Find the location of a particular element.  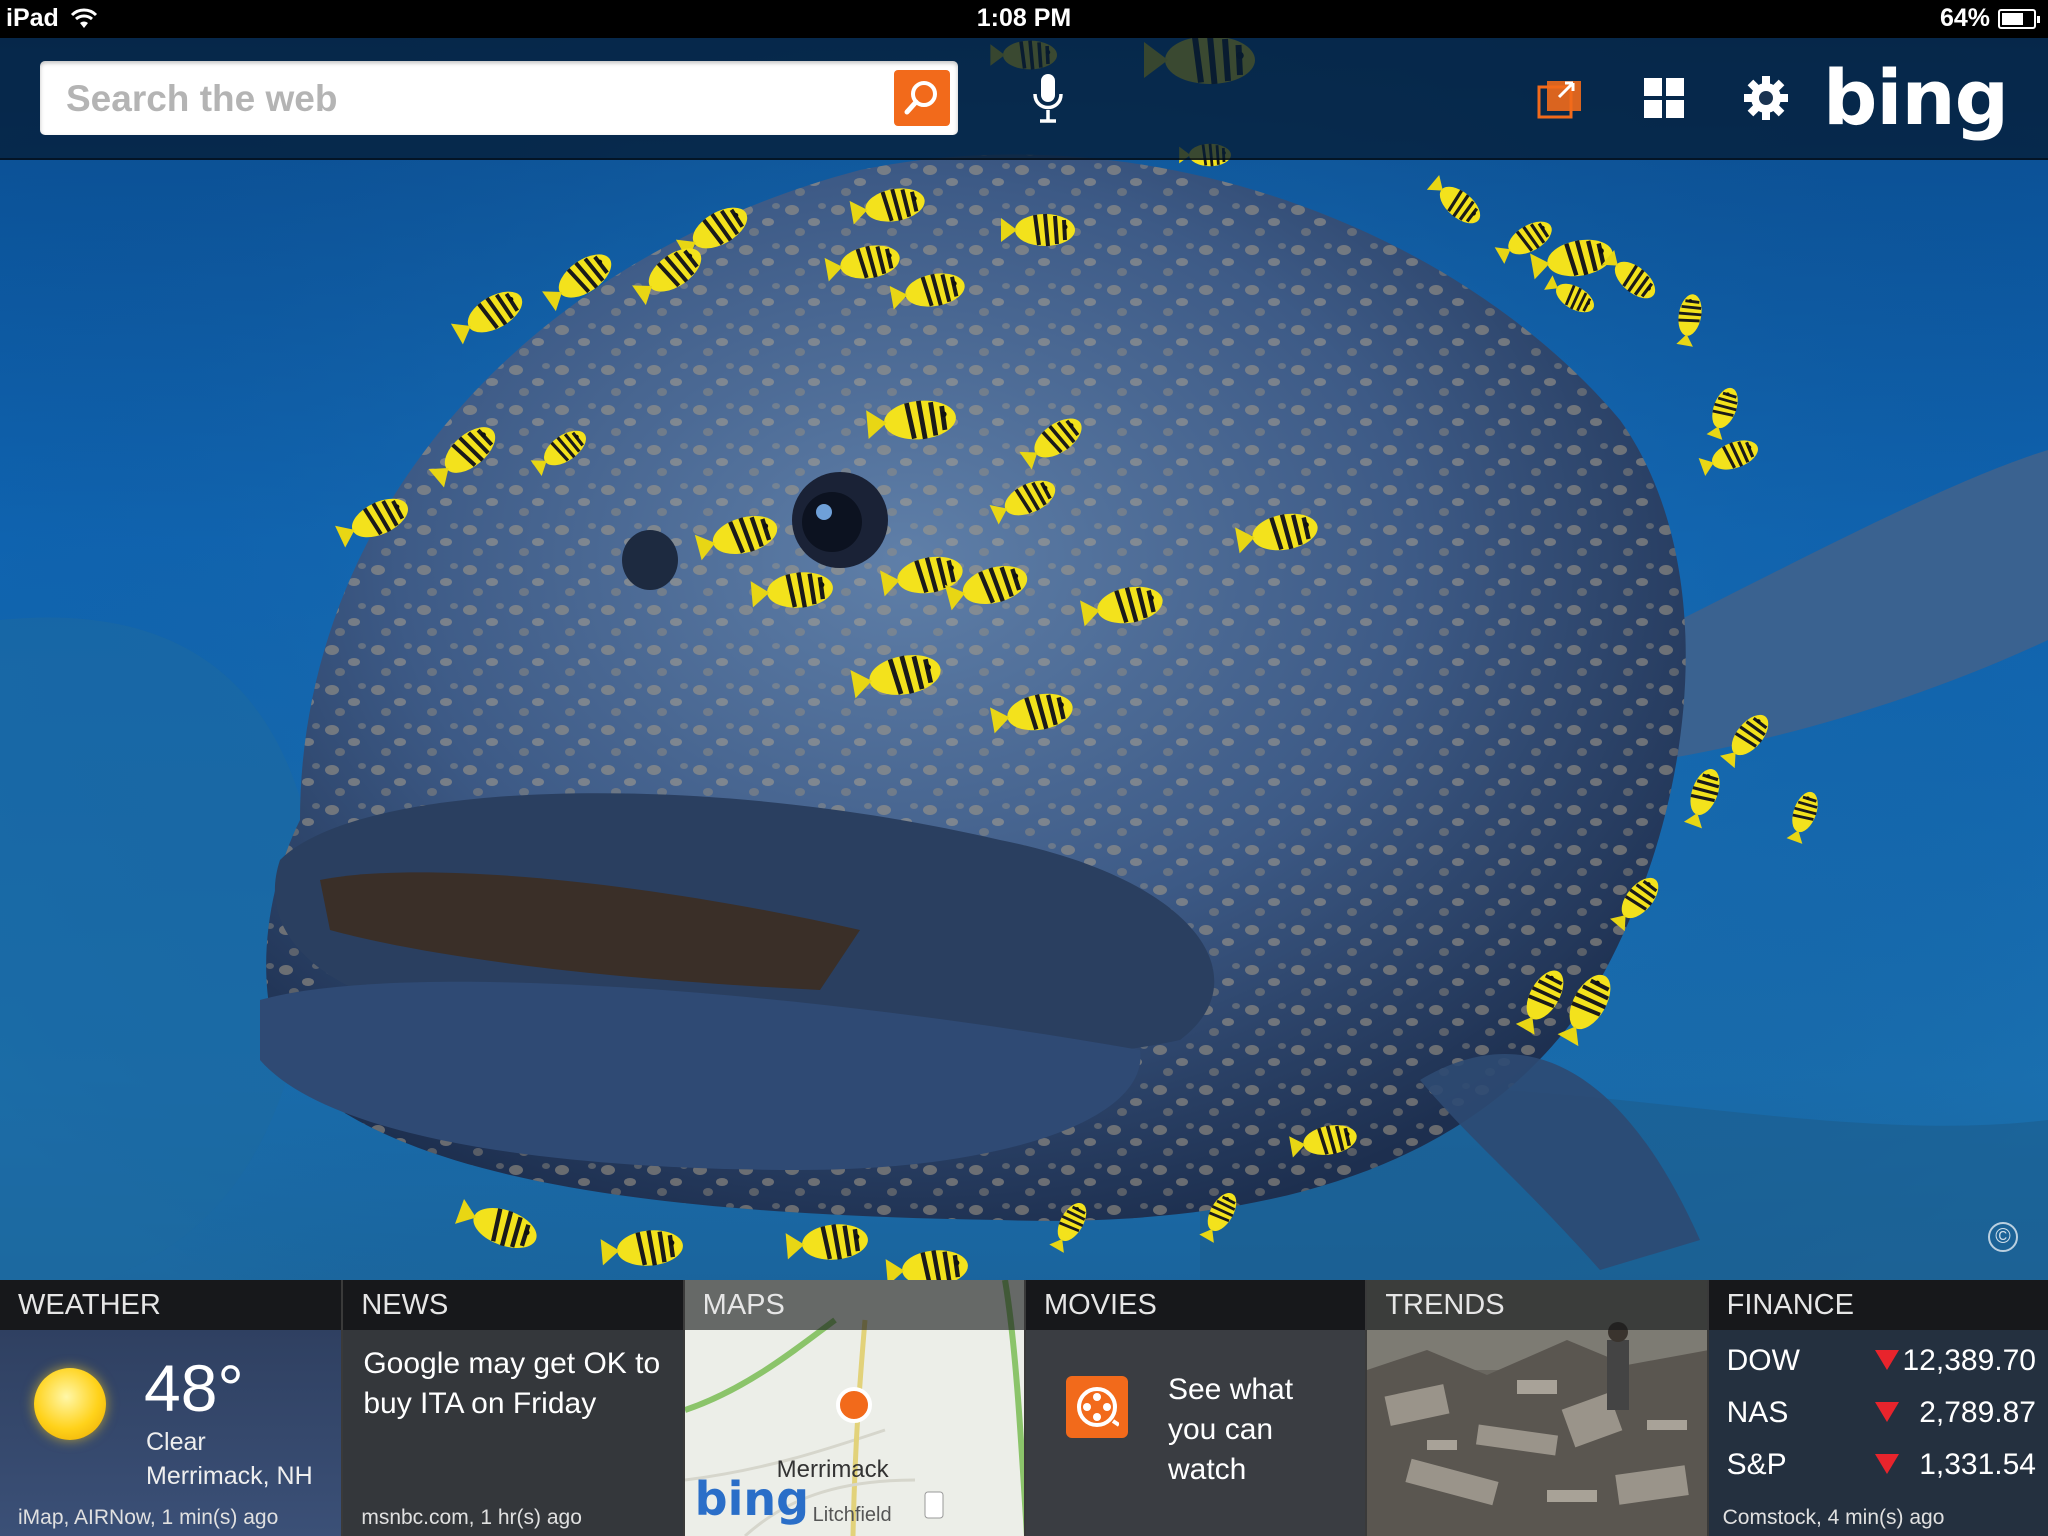

maps-panel-title: MAPS is located at coordinates (854, 1305).